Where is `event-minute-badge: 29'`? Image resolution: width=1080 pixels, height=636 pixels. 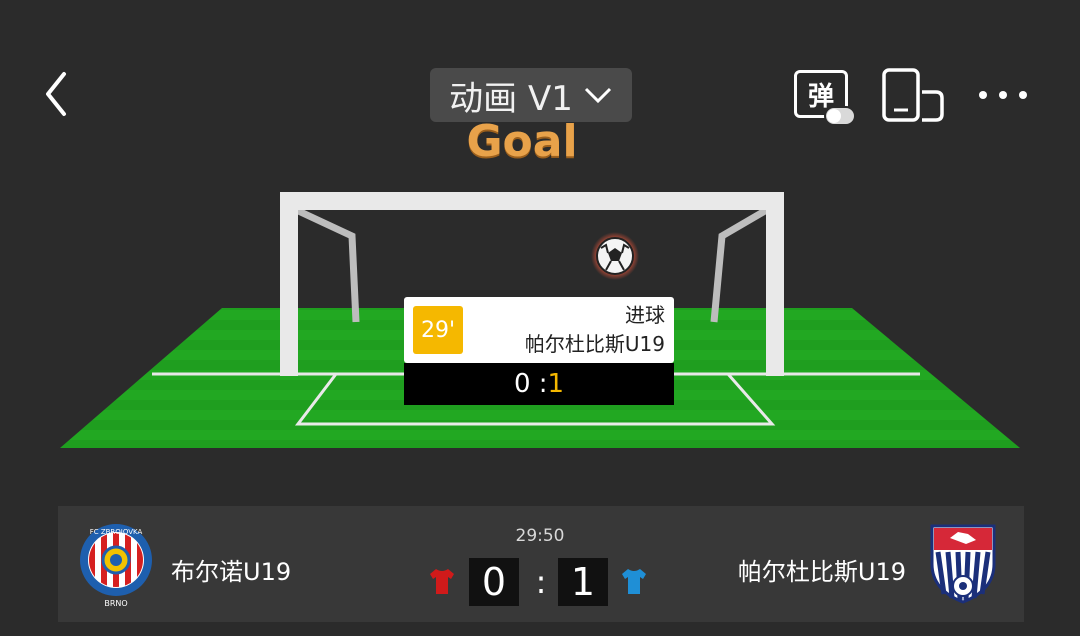 event-minute-badge: 29' is located at coordinates (438, 330).